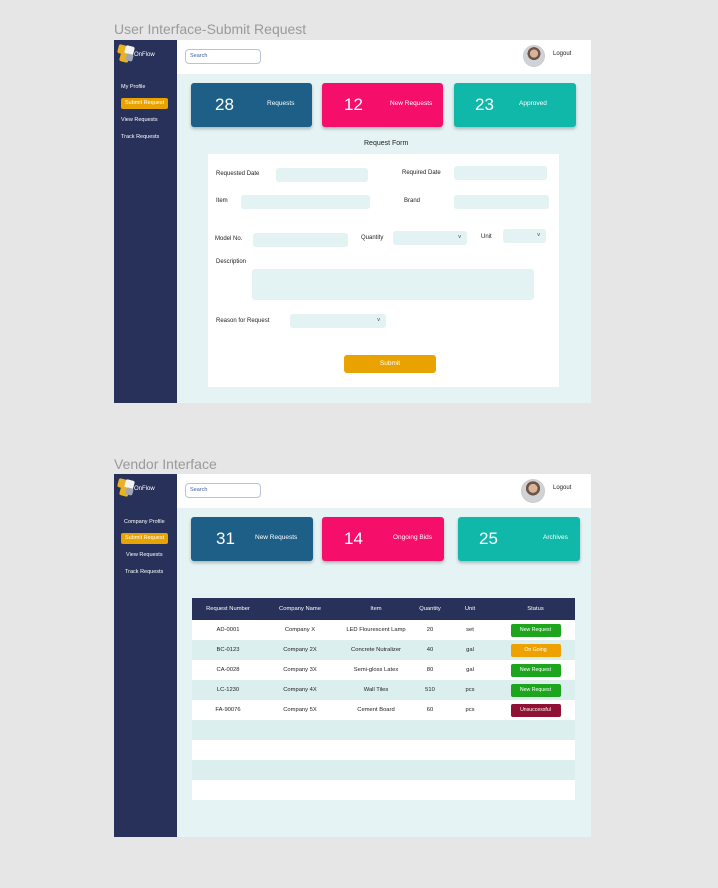 The image size is (718, 888). Describe the element at coordinates (470, 650) in the screenshot. I see `unit: gal` at that location.